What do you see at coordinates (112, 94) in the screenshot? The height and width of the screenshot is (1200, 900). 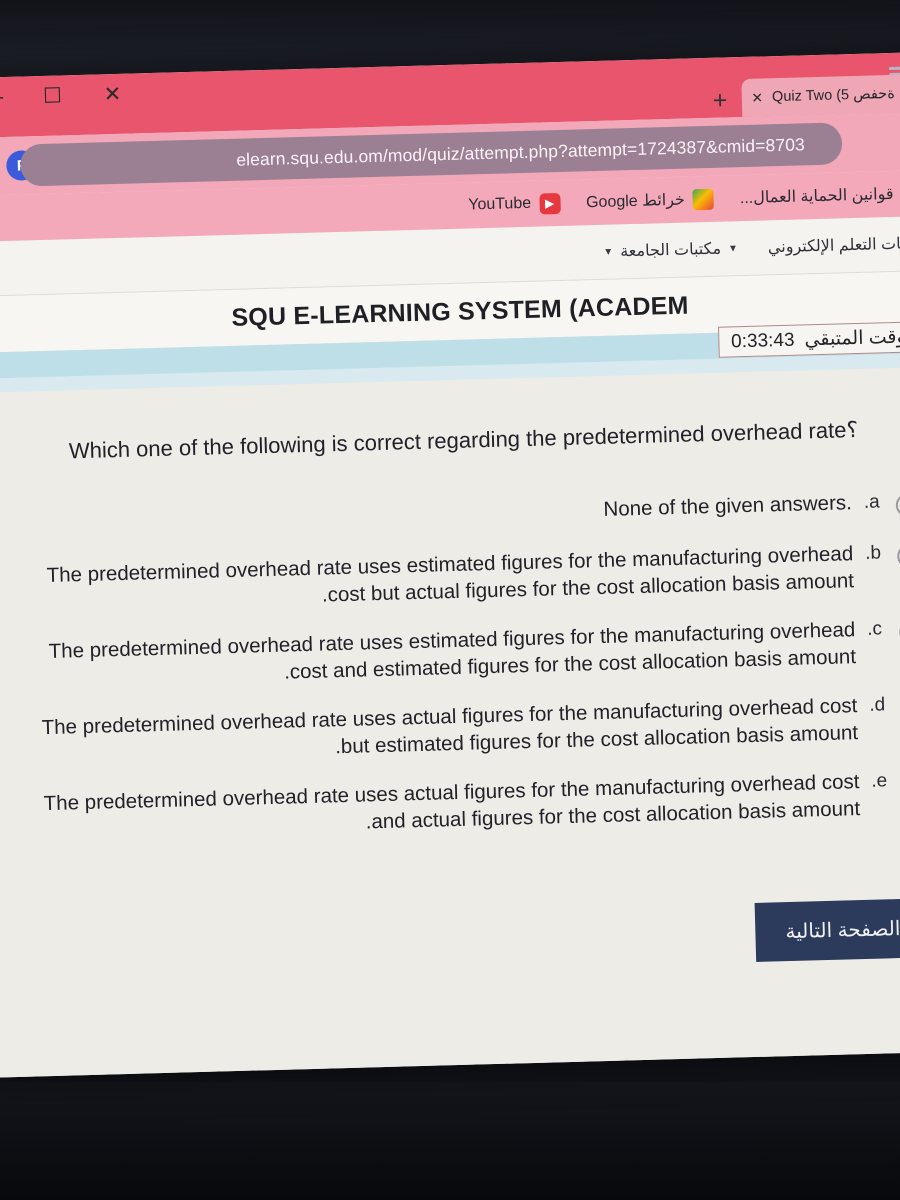 I see `close-icon: ✕` at bounding box center [112, 94].